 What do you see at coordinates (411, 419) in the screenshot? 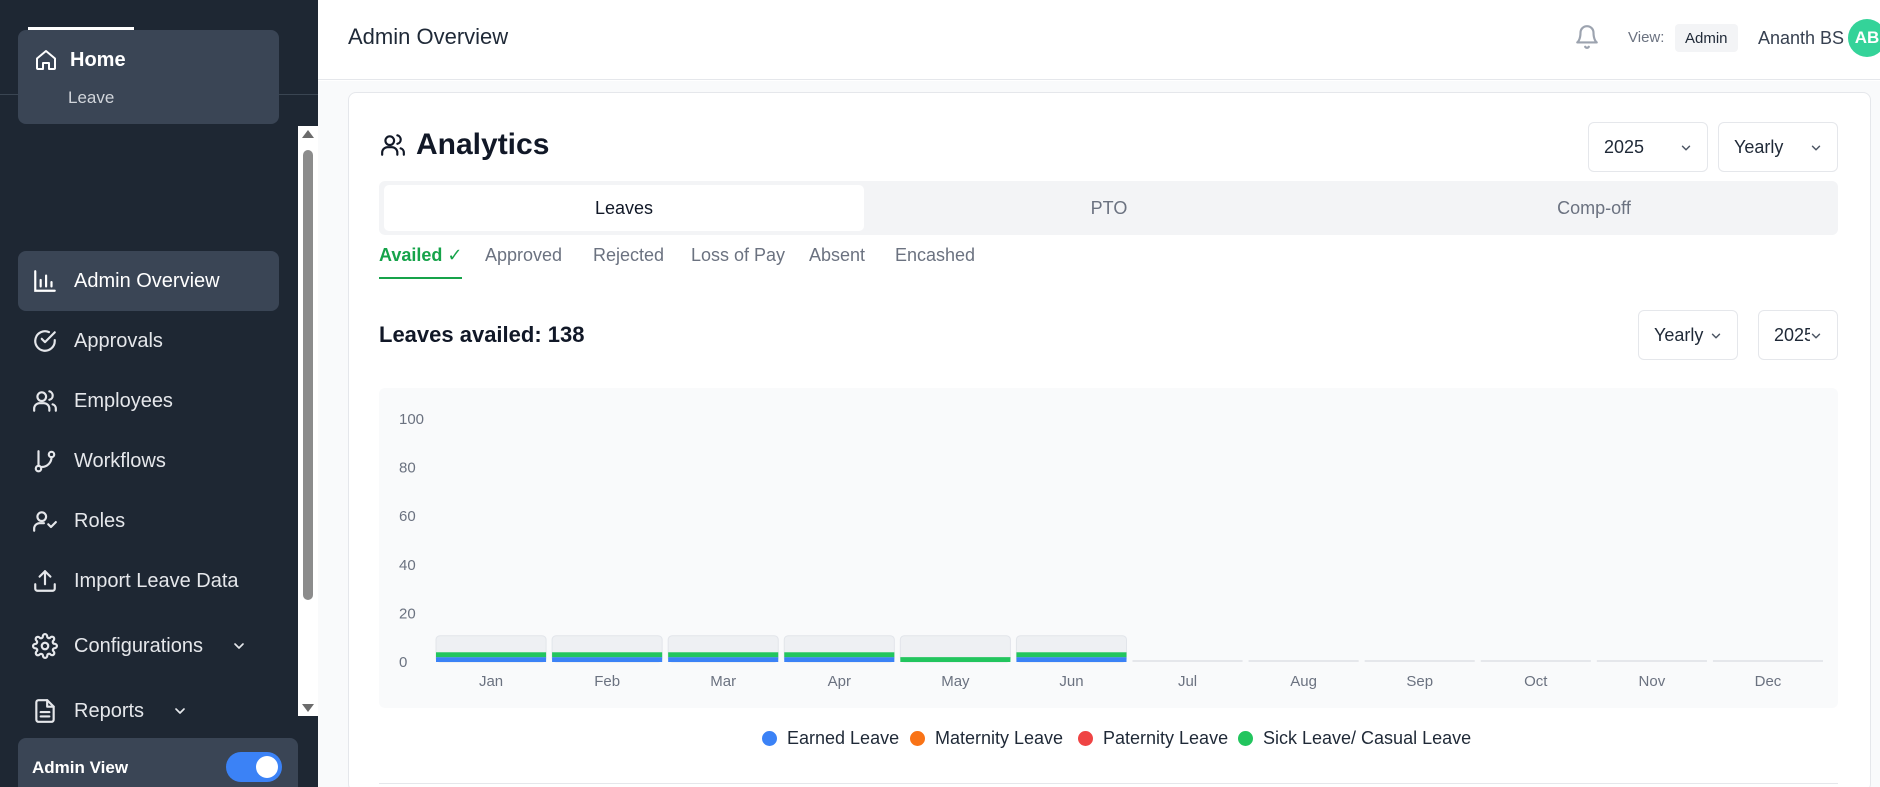
I see `y-tick-label: 100` at bounding box center [411, 419].